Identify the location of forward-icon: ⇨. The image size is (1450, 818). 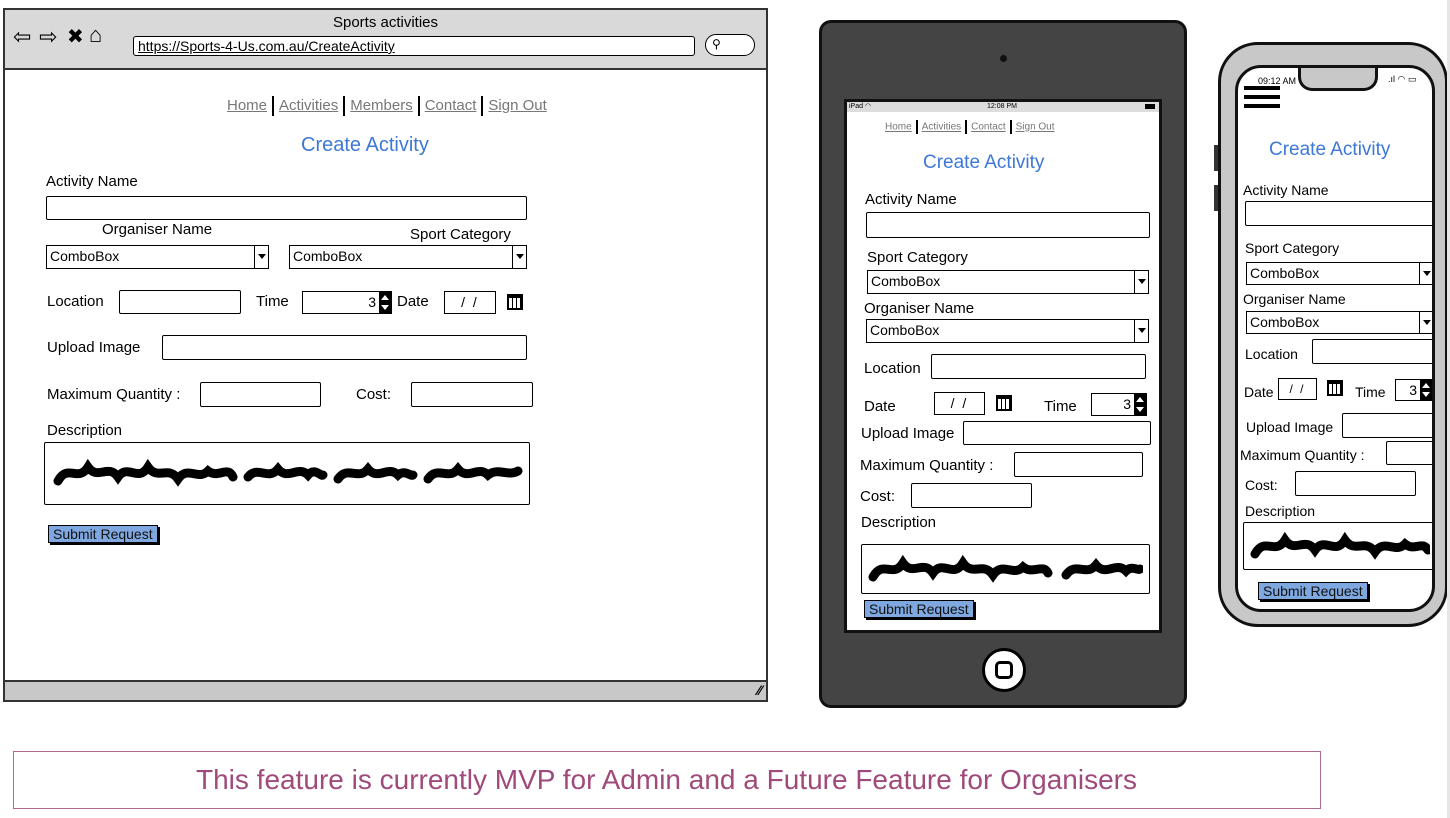
(48, 37).